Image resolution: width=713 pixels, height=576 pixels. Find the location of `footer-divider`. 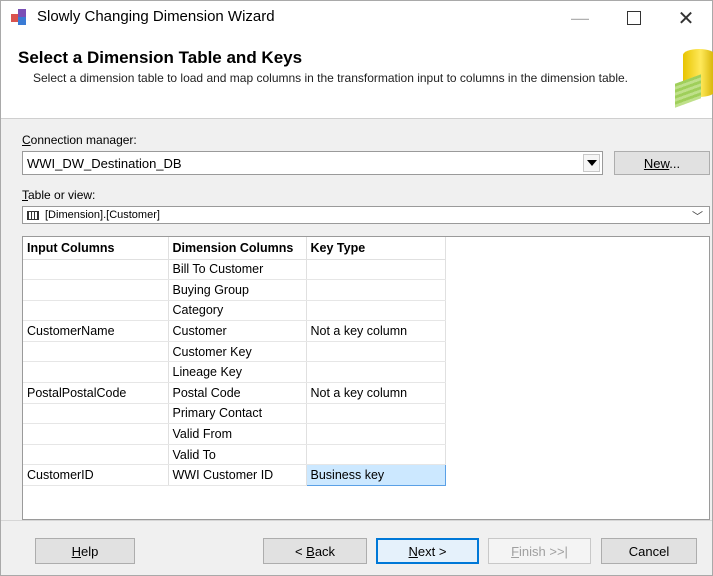

footer-divider is located at coordinates (356, 520).